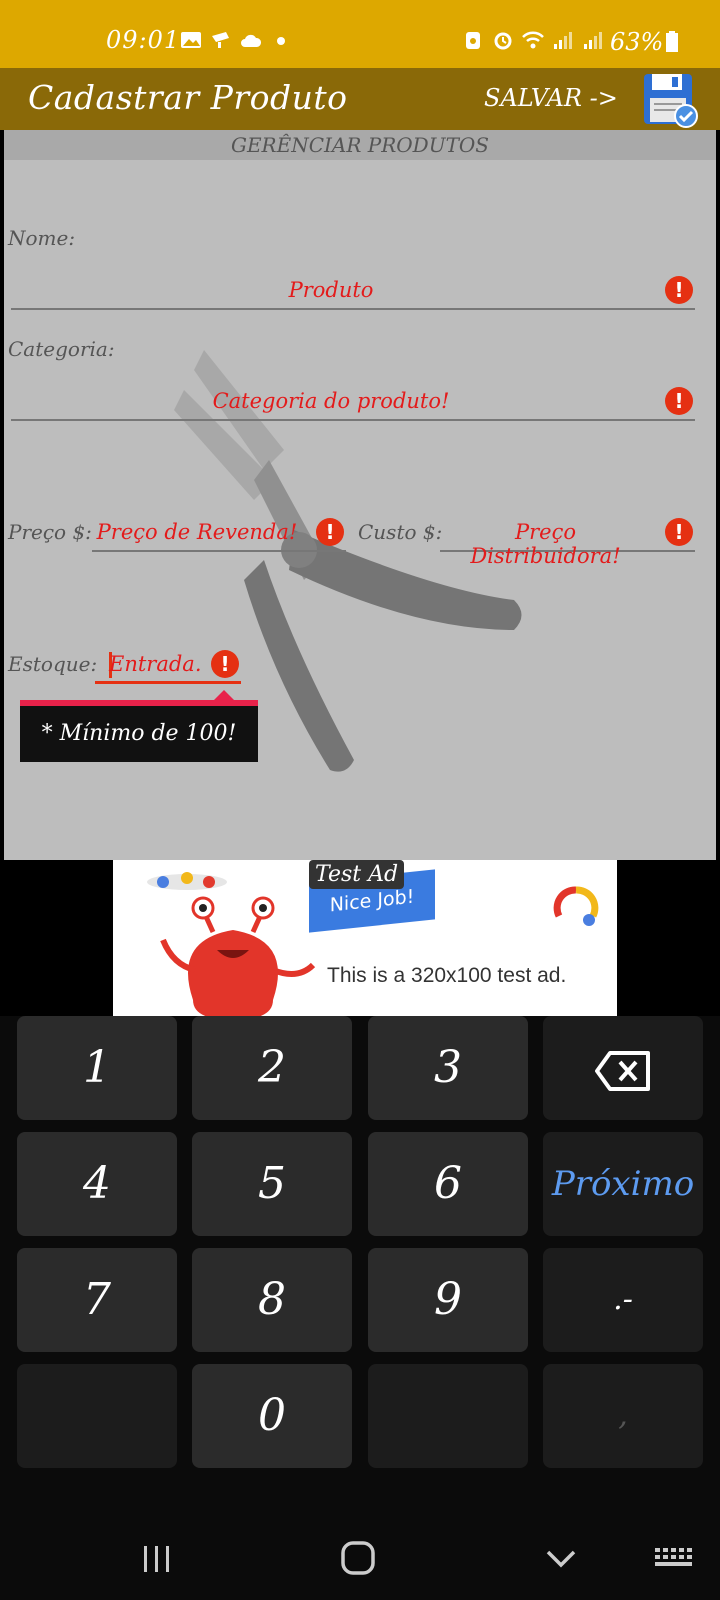 This screenshot has height=1600, width=720. Describe the element at coordinates (679, 401) in the screenshot. I see `category-error-icon: !` at that location.